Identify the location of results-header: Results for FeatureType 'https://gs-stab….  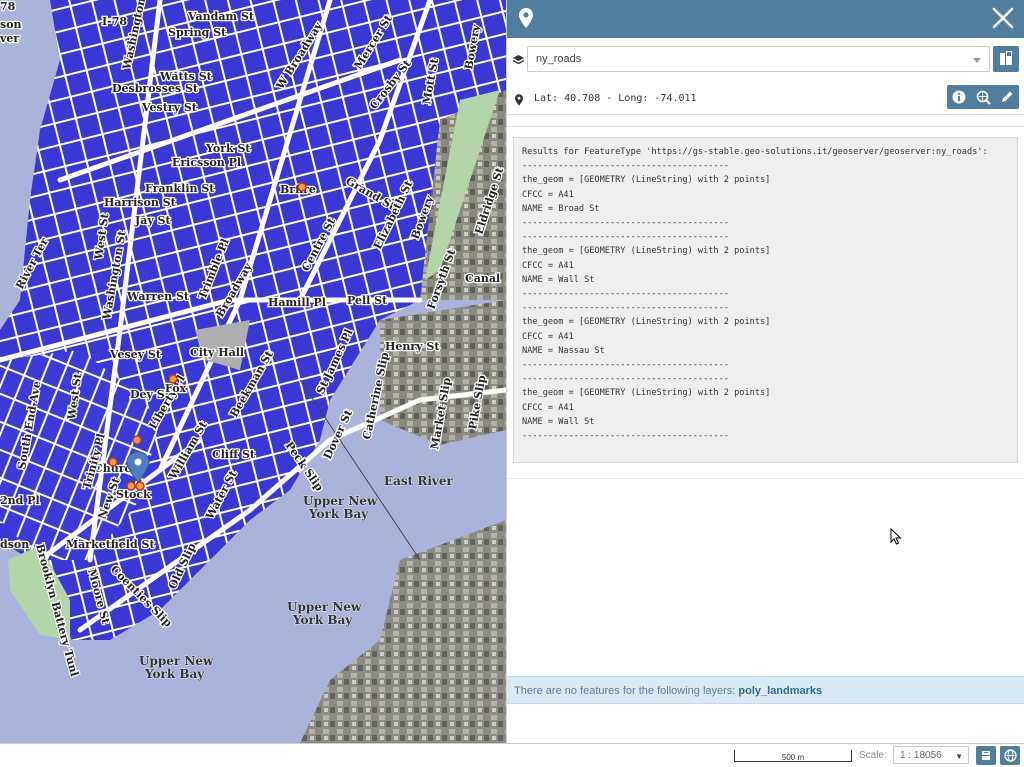
(755, 152).